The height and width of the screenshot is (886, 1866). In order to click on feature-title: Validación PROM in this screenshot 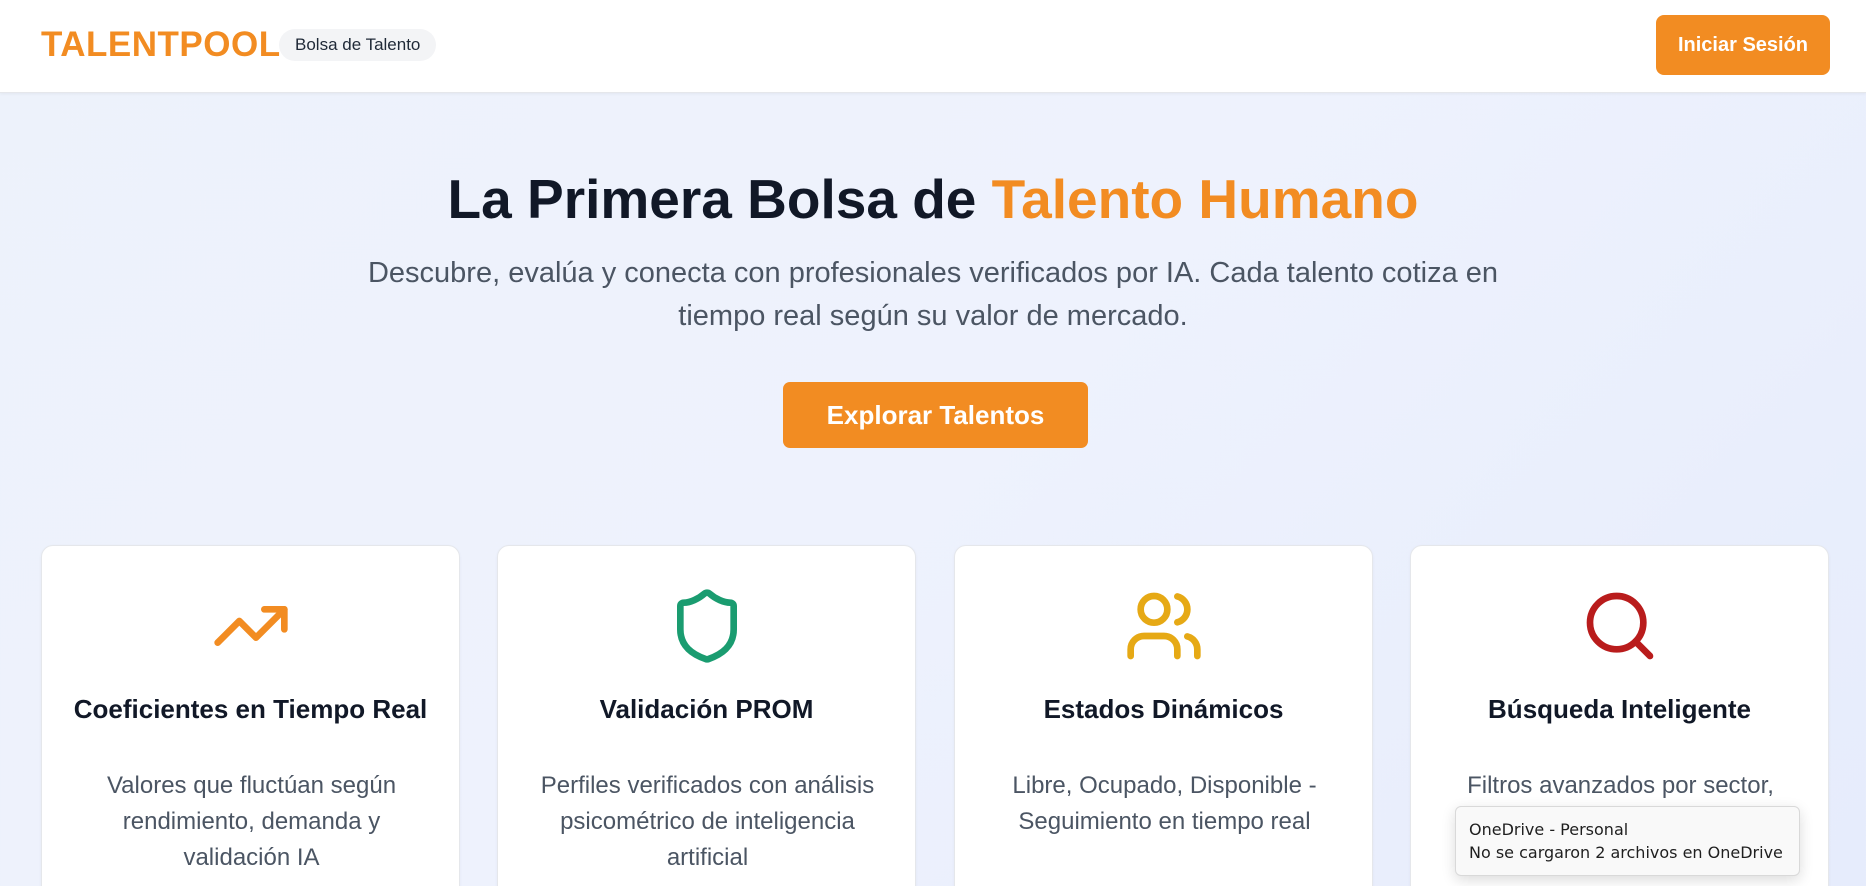, I will do `click(706, 709)`.